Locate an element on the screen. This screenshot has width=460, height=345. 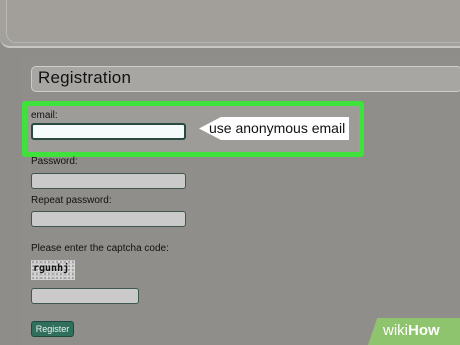
password-input is located at coordinates (108, 181).